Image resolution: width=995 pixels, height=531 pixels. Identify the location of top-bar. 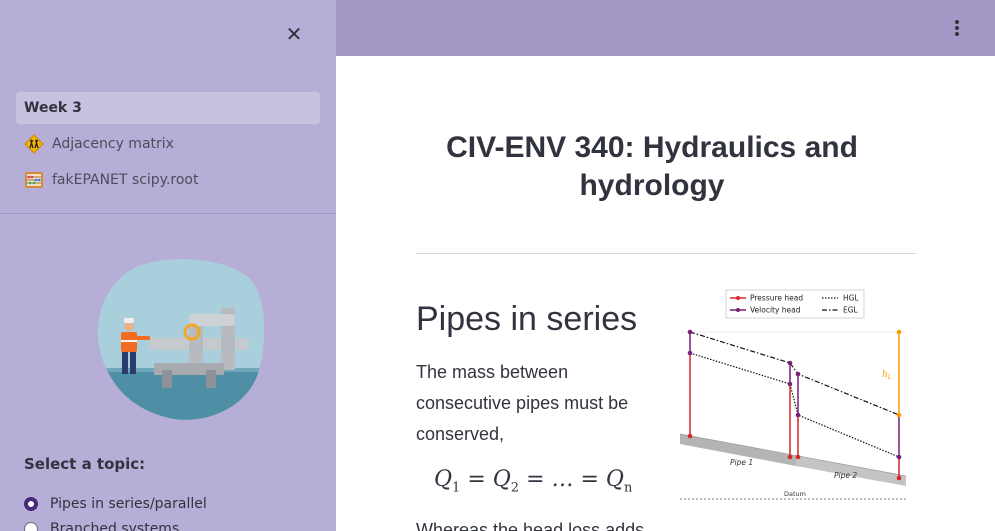
(665, 28).